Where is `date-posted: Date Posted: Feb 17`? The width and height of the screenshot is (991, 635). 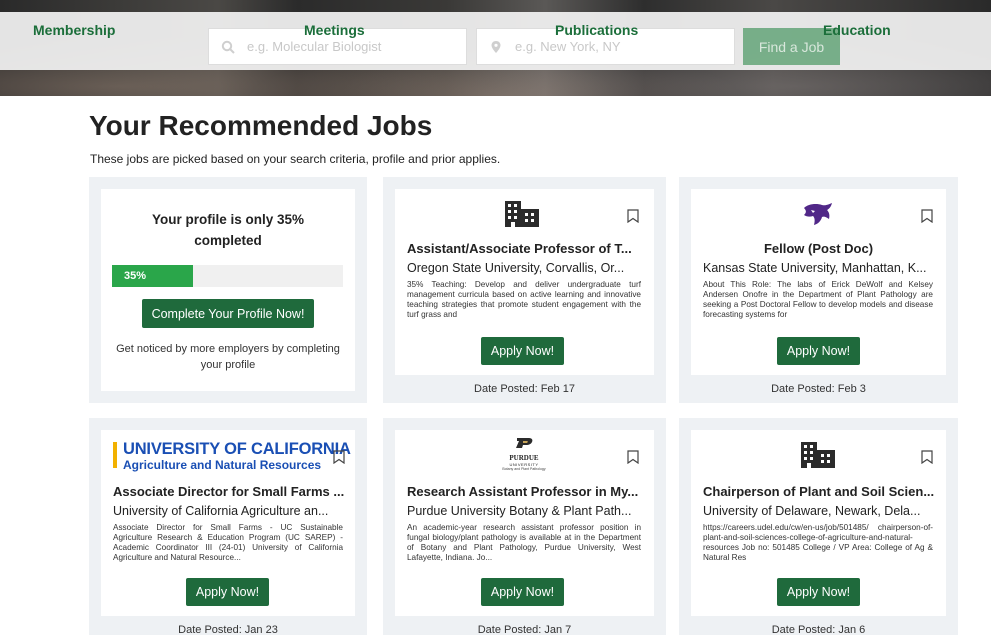 date-posted: Date Posted: Feb 17 is located at coordinates (524, 389).